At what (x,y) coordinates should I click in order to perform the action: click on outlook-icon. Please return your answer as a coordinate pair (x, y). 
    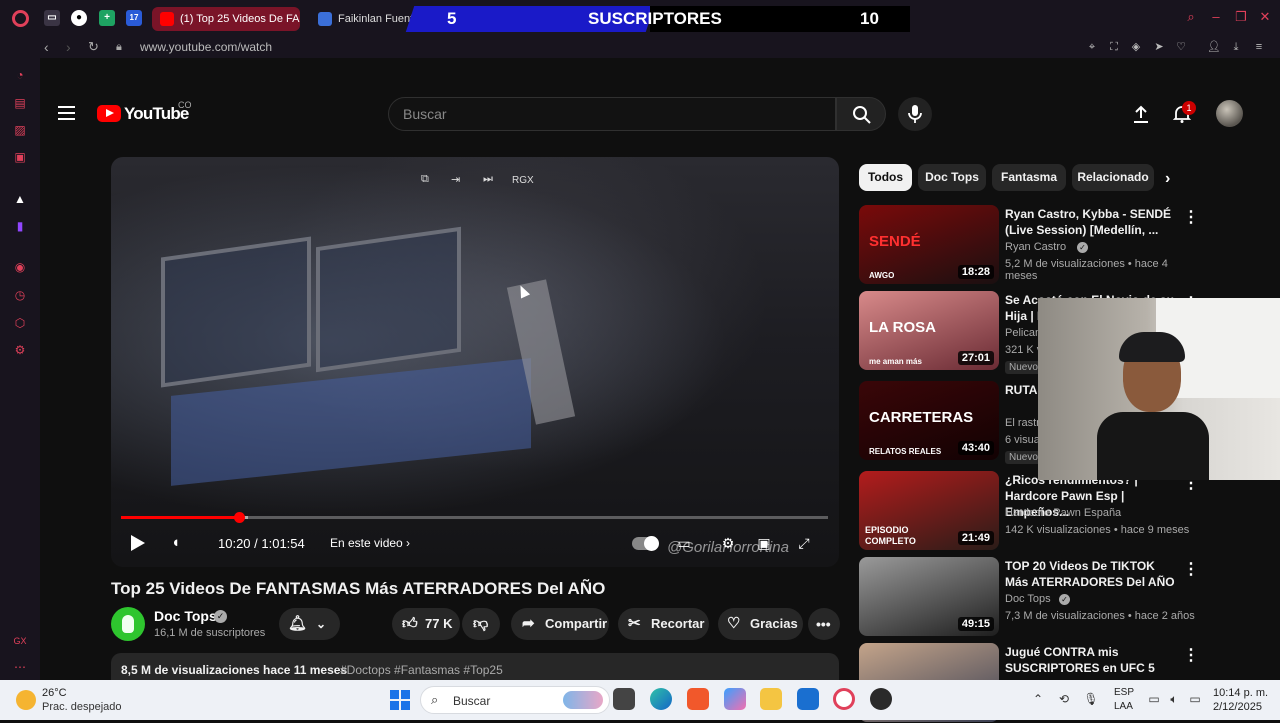
    Looking at the image, I should click on (808, 699).